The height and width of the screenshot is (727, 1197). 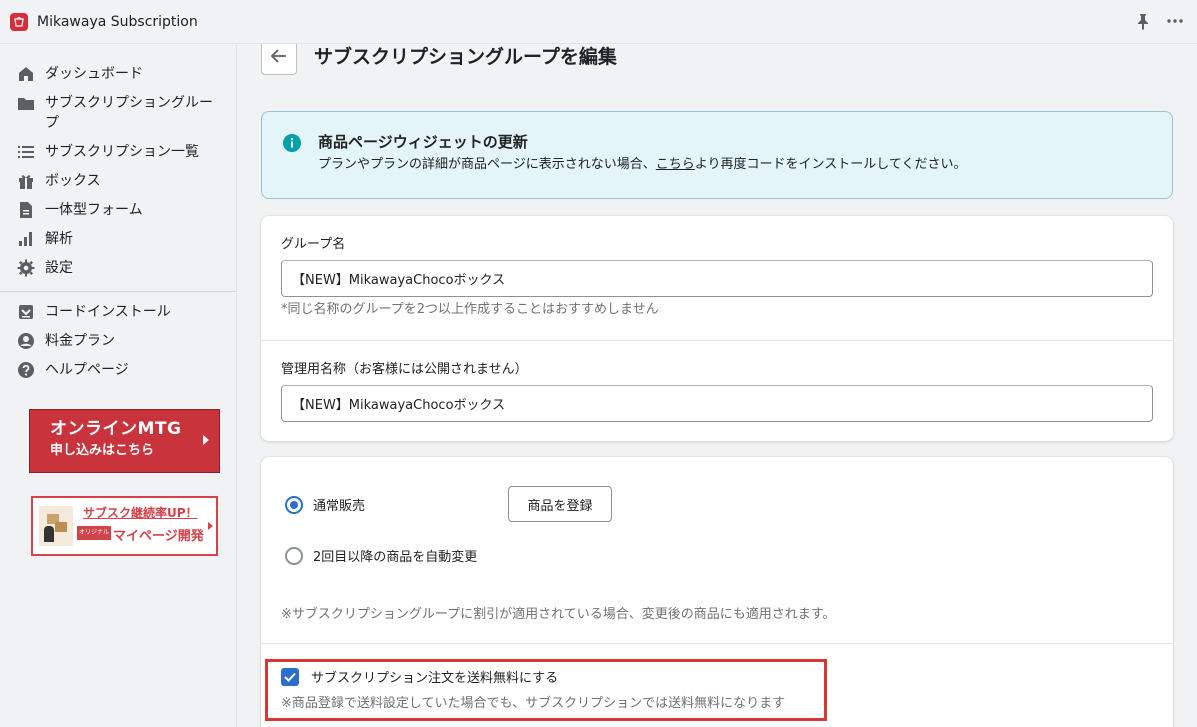 I want to click on gift-icon, so click(x=26, y=181).